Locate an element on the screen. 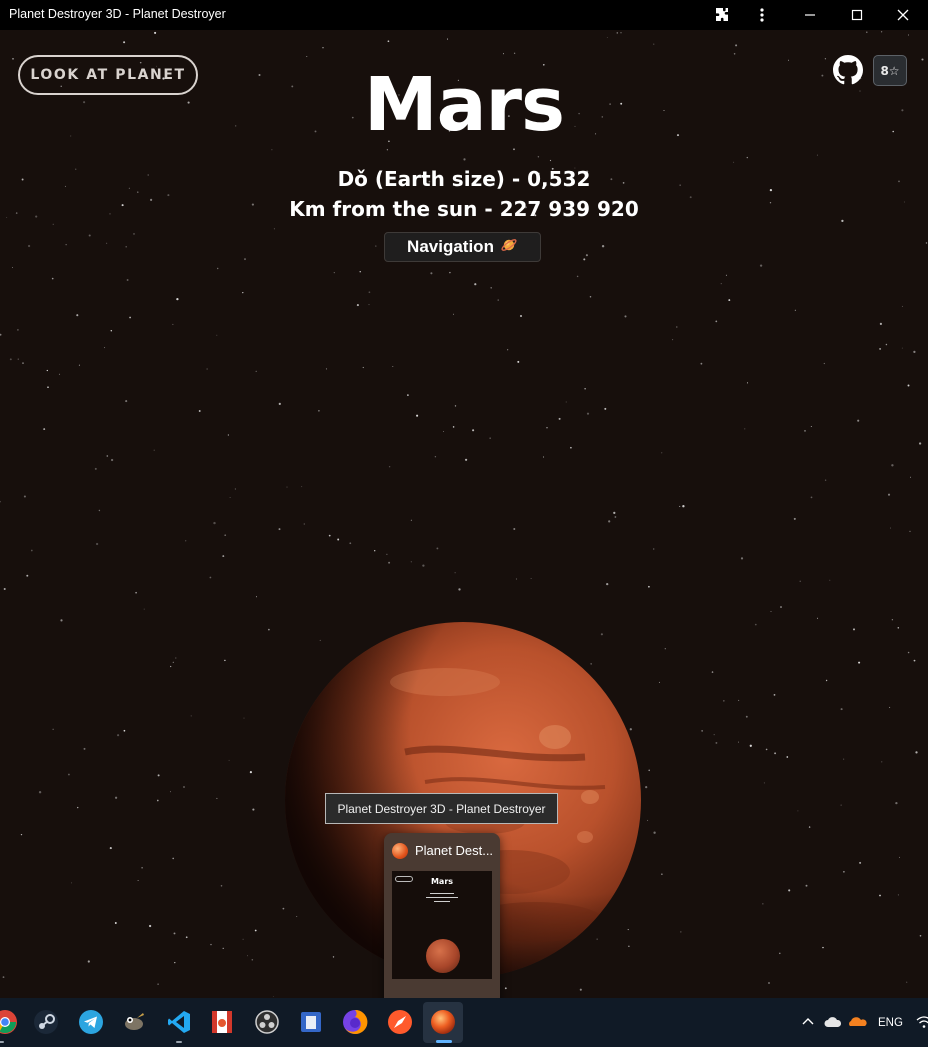 The width and height of the screenshot is (928, 1047). window-titlebar: Planet Destroyer 3D - Planet Destroyer is located at coordinates (464, 15).